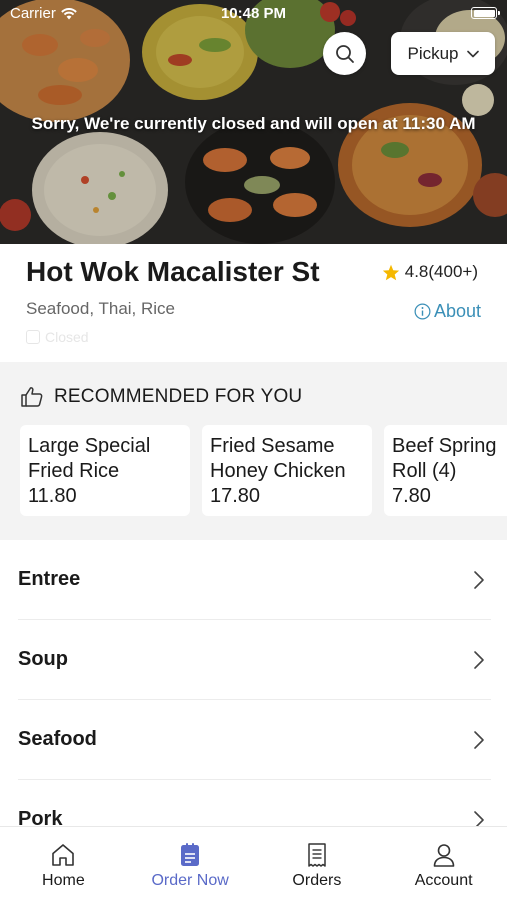 The height and width of the screenshot is (900, 507). What do you see at coordinates (317, 855) in the screenshot?
I see `receipt-icon` at bounding box center [317, 855].